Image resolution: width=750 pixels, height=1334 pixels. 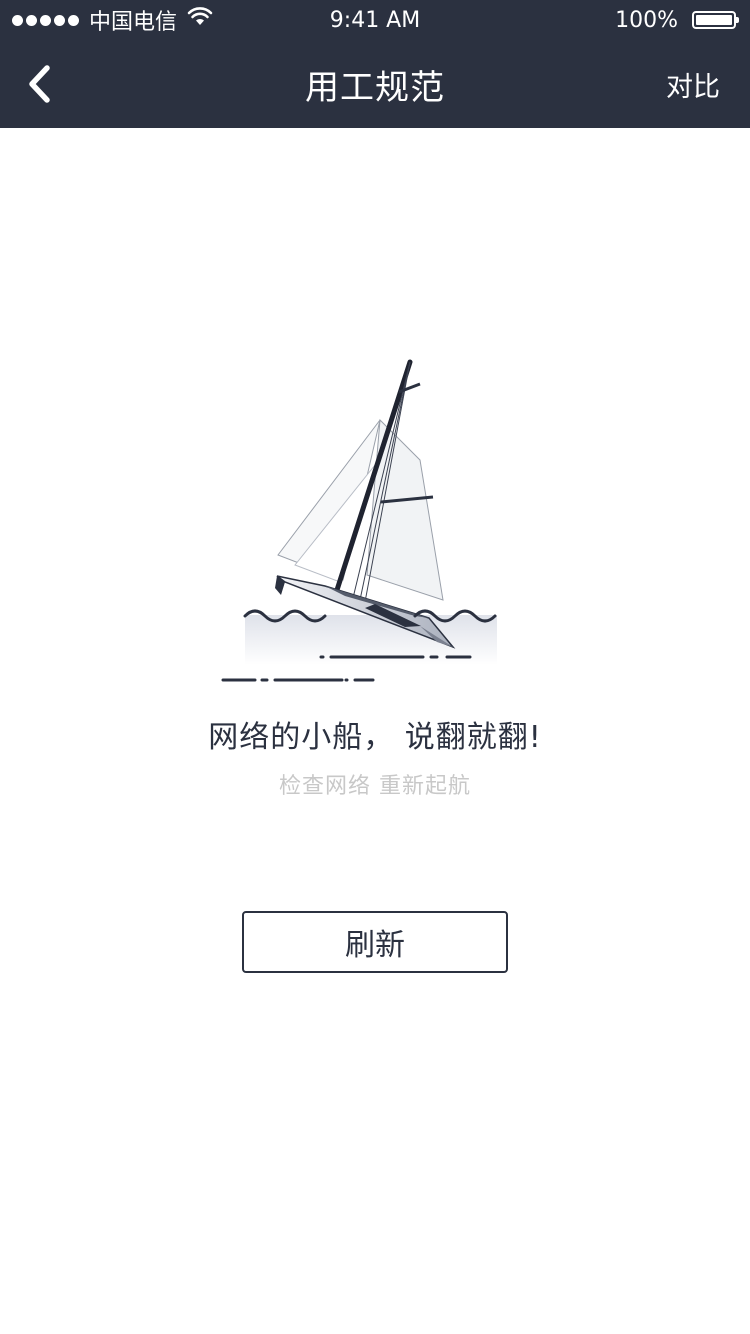 I want to click on battery-percentage: 100%, so click(x=646, y=20).